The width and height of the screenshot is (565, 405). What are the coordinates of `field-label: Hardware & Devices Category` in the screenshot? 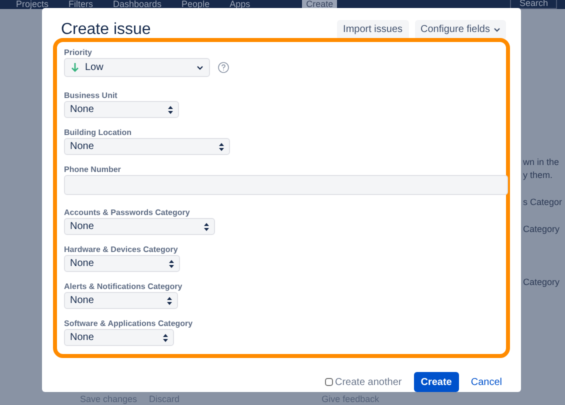 It's located at (121, 249).